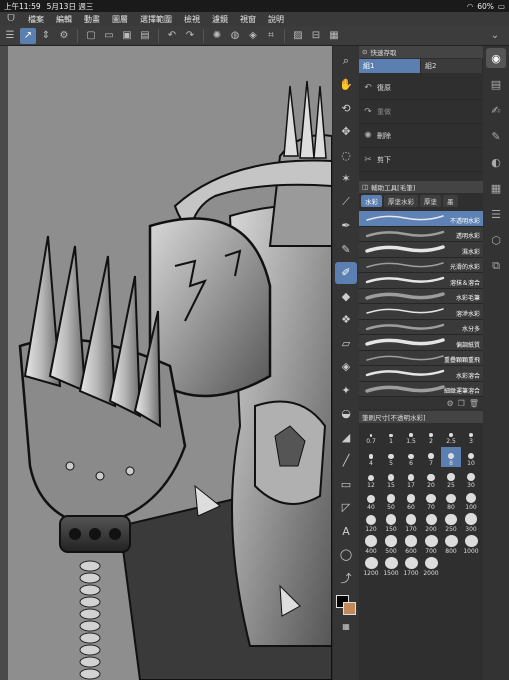 The width and height of the screenshot is (509, 680). What do you see at coordinates (346, 390) in the screenshot?
I see `sparkle-icon: ✦` at bounding box center [346, 390].